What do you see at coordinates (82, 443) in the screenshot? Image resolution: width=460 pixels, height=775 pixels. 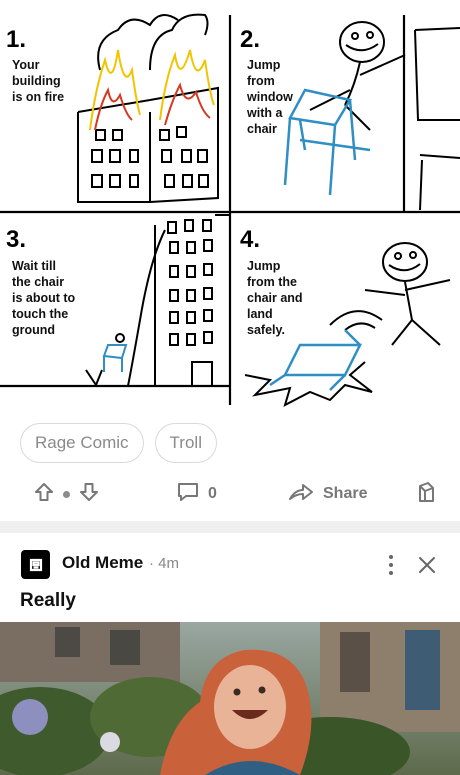 I see `tag-rage-comic: Rage Comic` at bounding box center [82, 443].